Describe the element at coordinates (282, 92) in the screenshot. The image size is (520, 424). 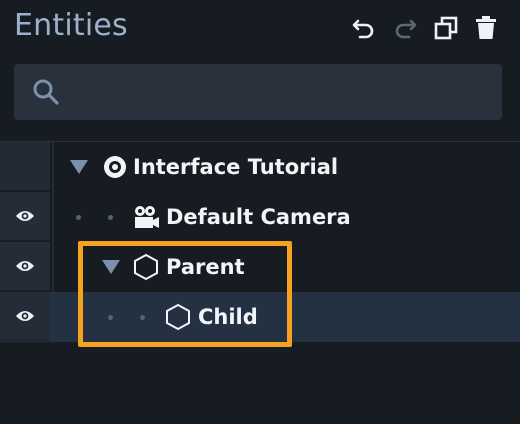
I see `search-input` at that location.